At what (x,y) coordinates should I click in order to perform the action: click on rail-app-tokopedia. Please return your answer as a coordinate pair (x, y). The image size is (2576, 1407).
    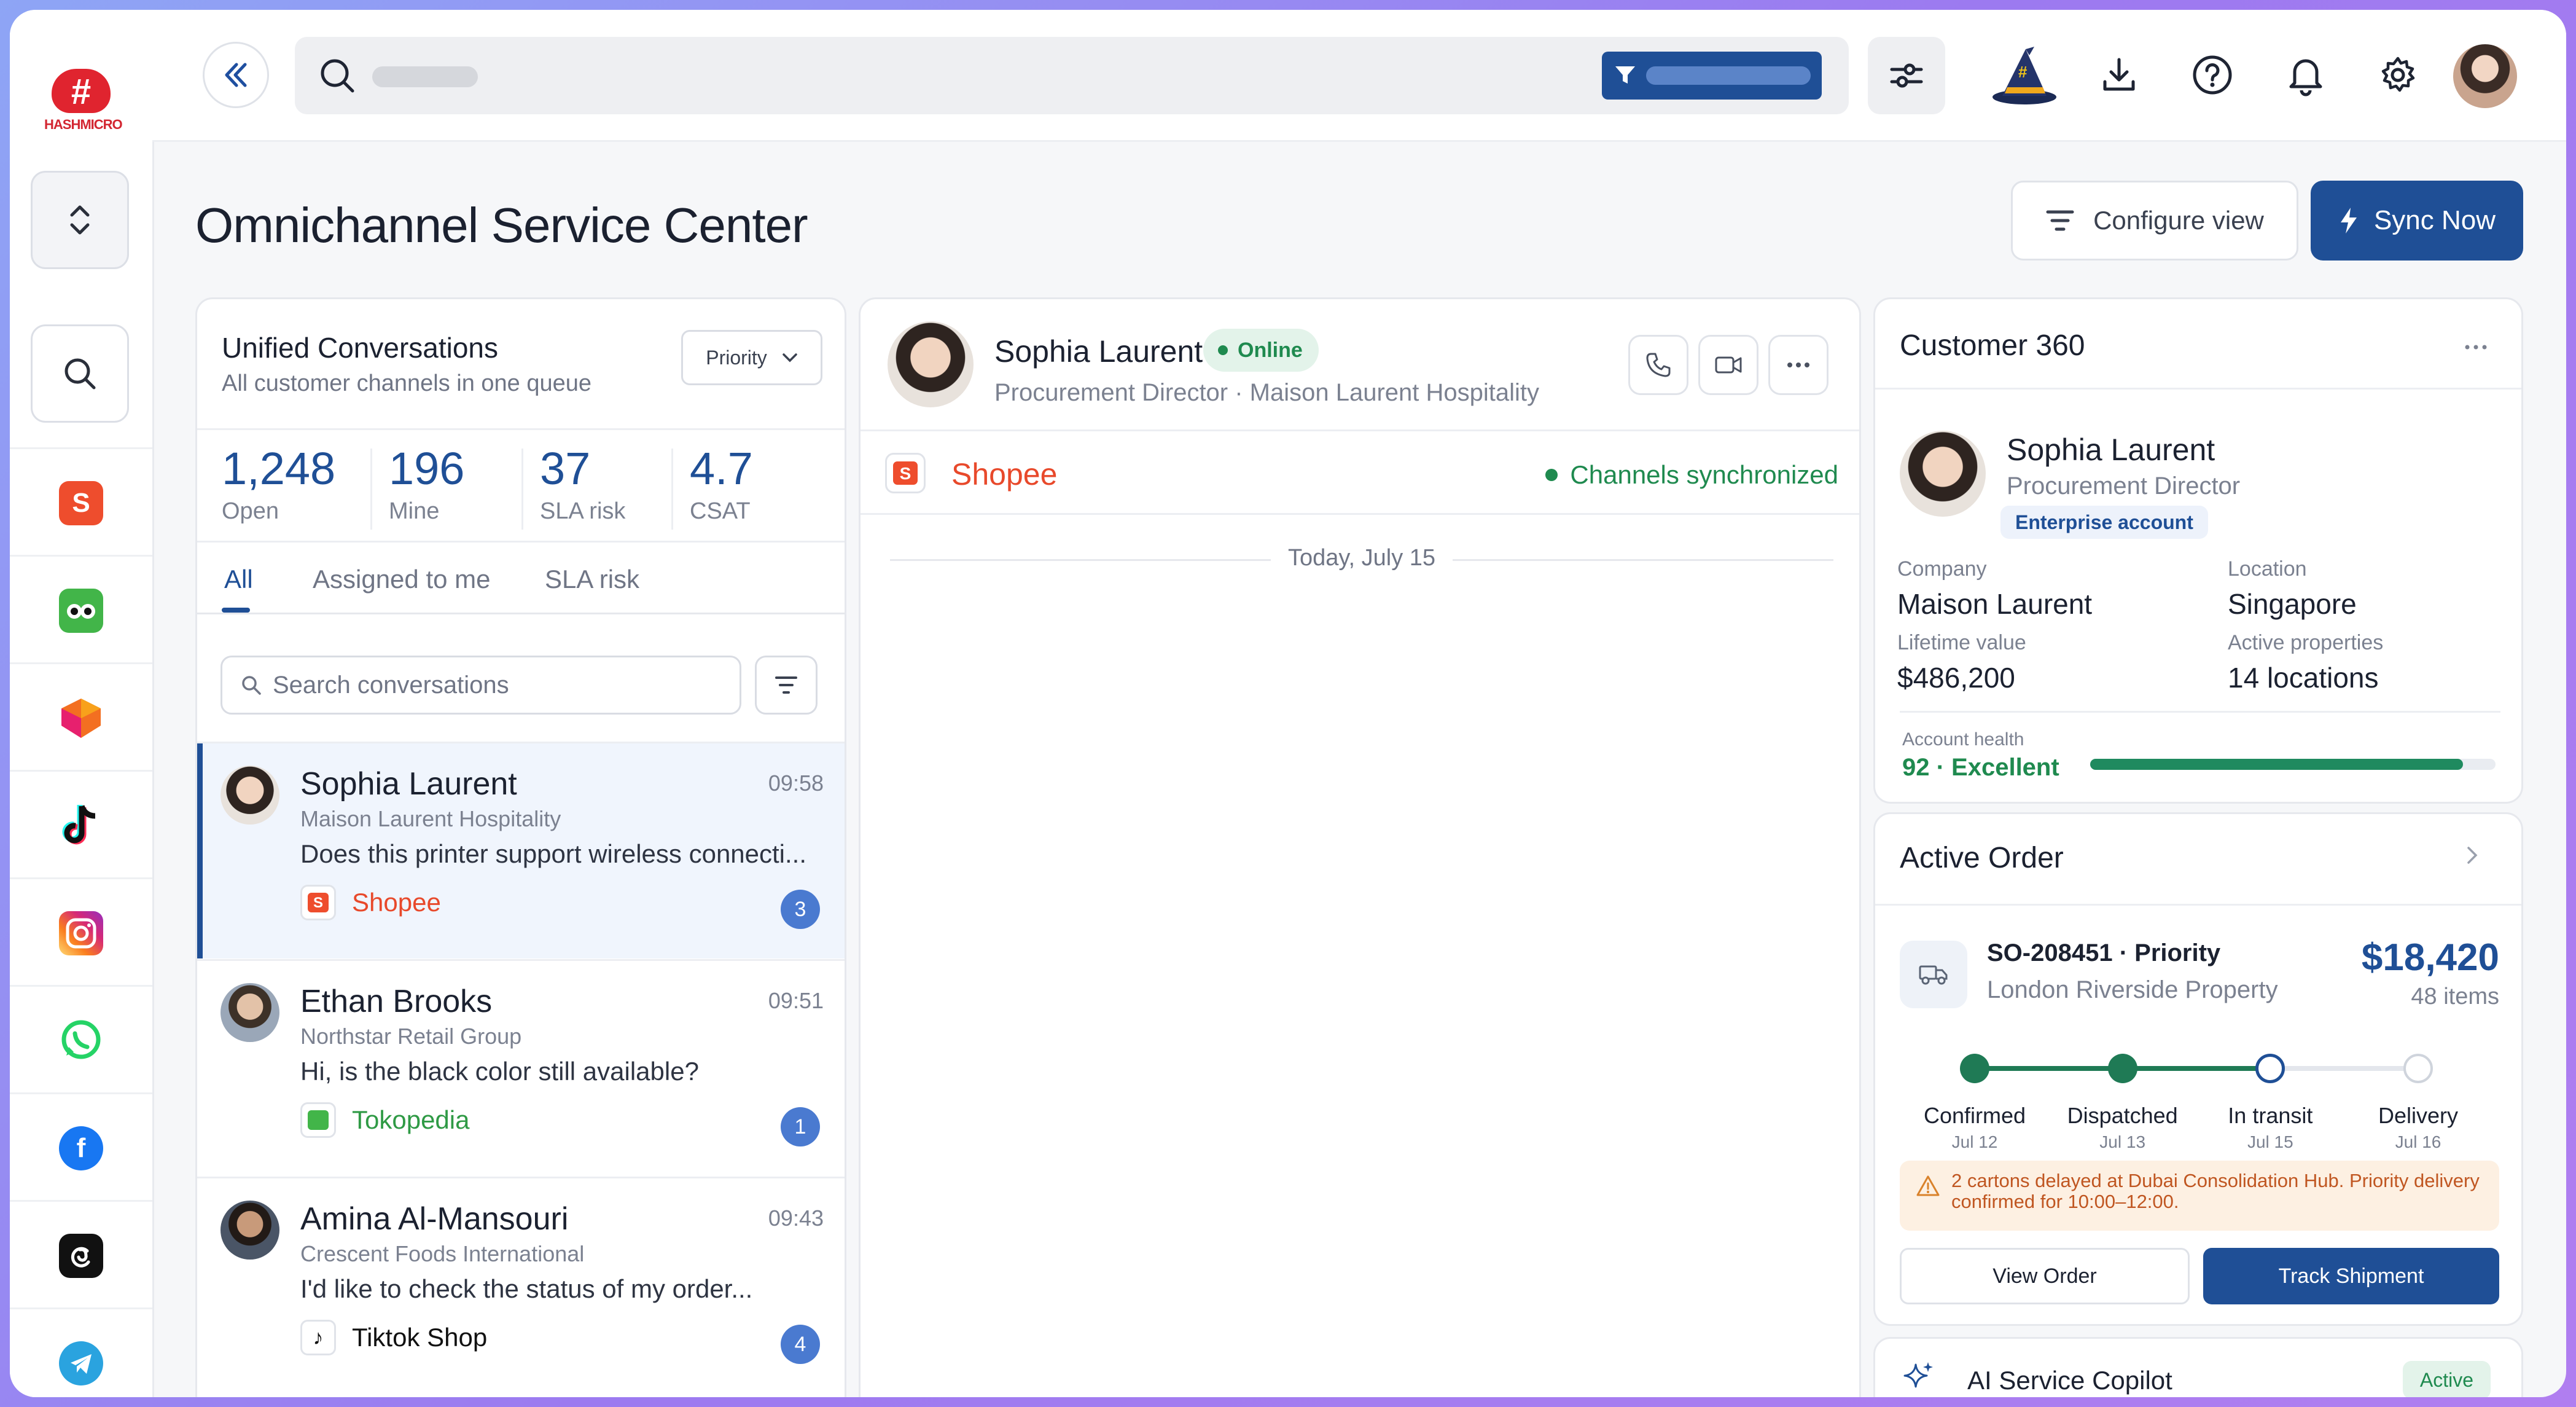
    Looking at the image, I should click on (81, 609).